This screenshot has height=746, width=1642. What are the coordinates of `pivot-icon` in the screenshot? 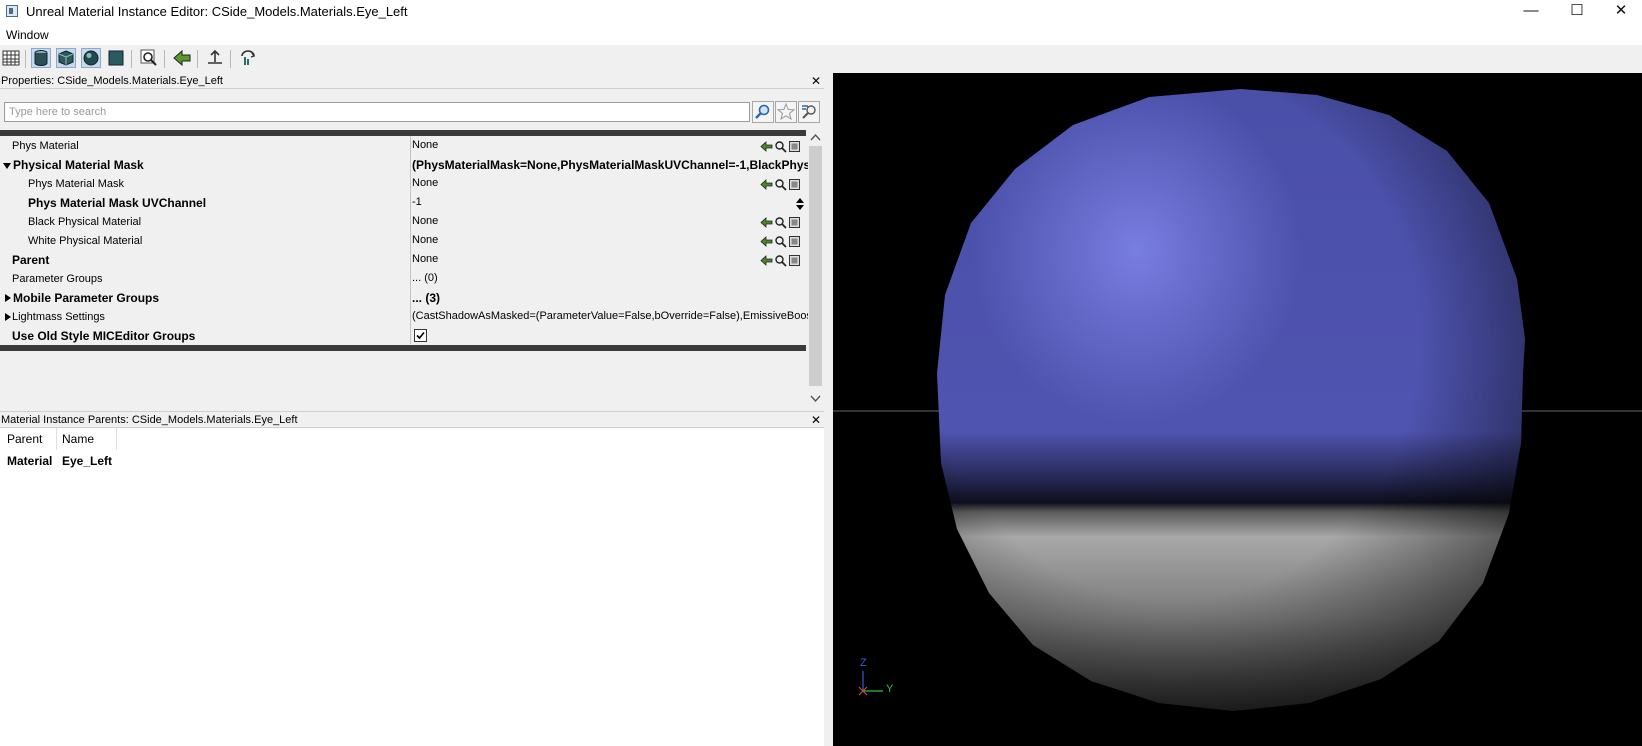 It's located at (215, 58).